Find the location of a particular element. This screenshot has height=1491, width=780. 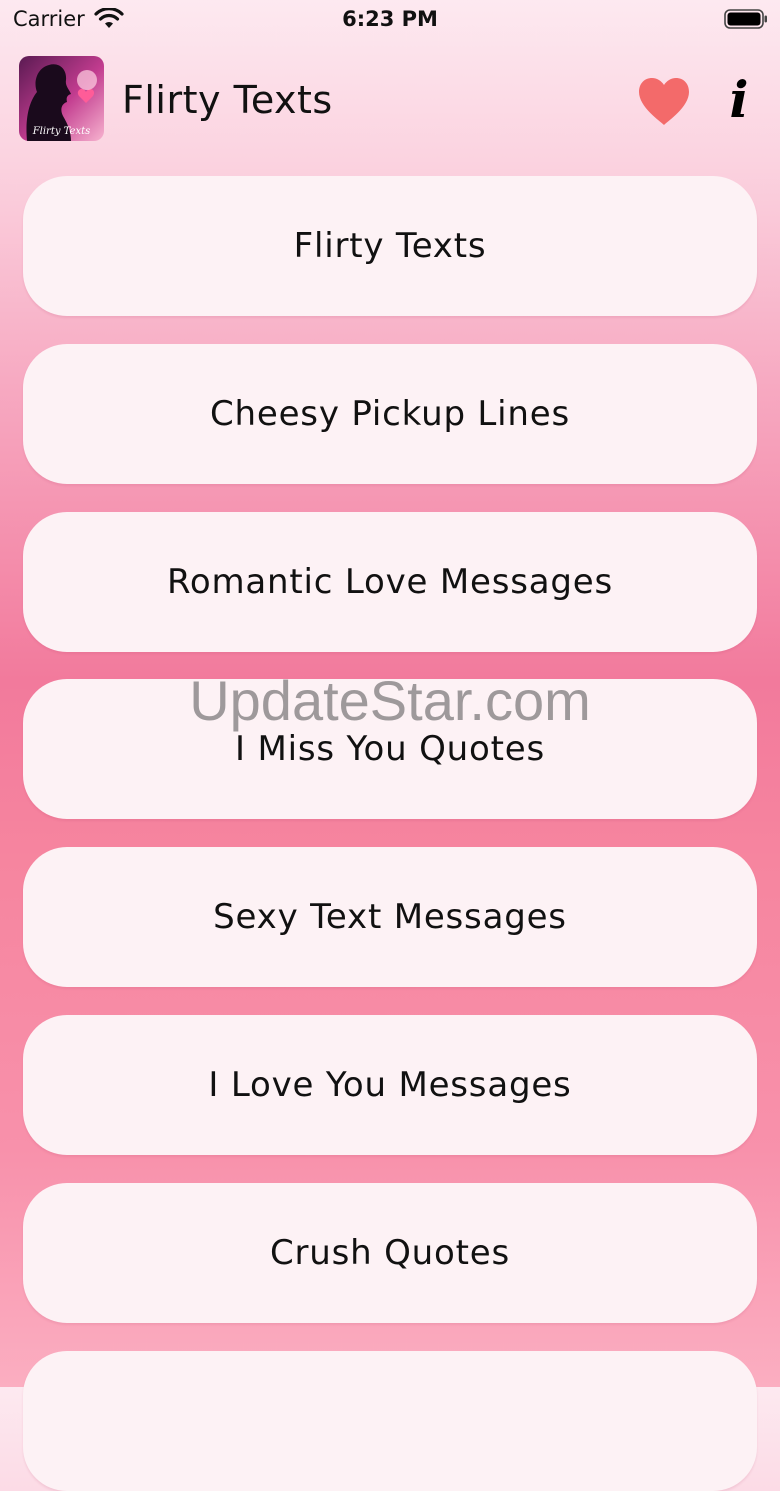

battery-icon is located at coordinates (745, 19).